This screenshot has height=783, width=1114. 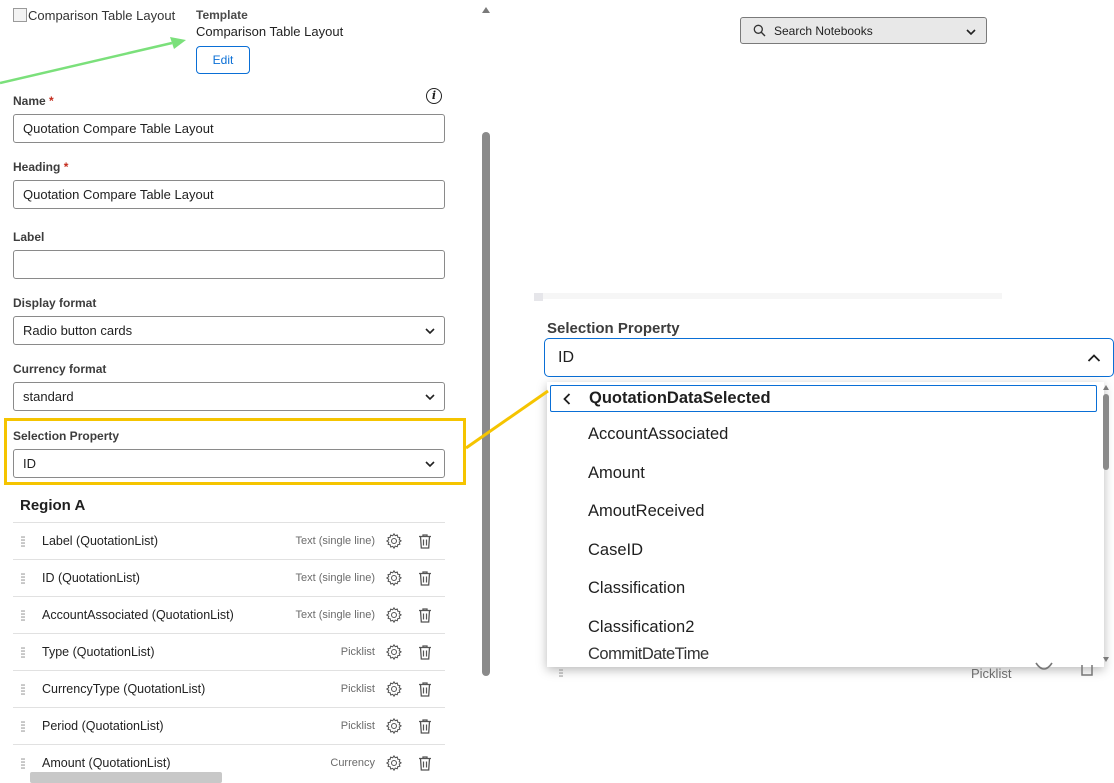 I want to click on callout-background-strip, so click(x=768, y=296).